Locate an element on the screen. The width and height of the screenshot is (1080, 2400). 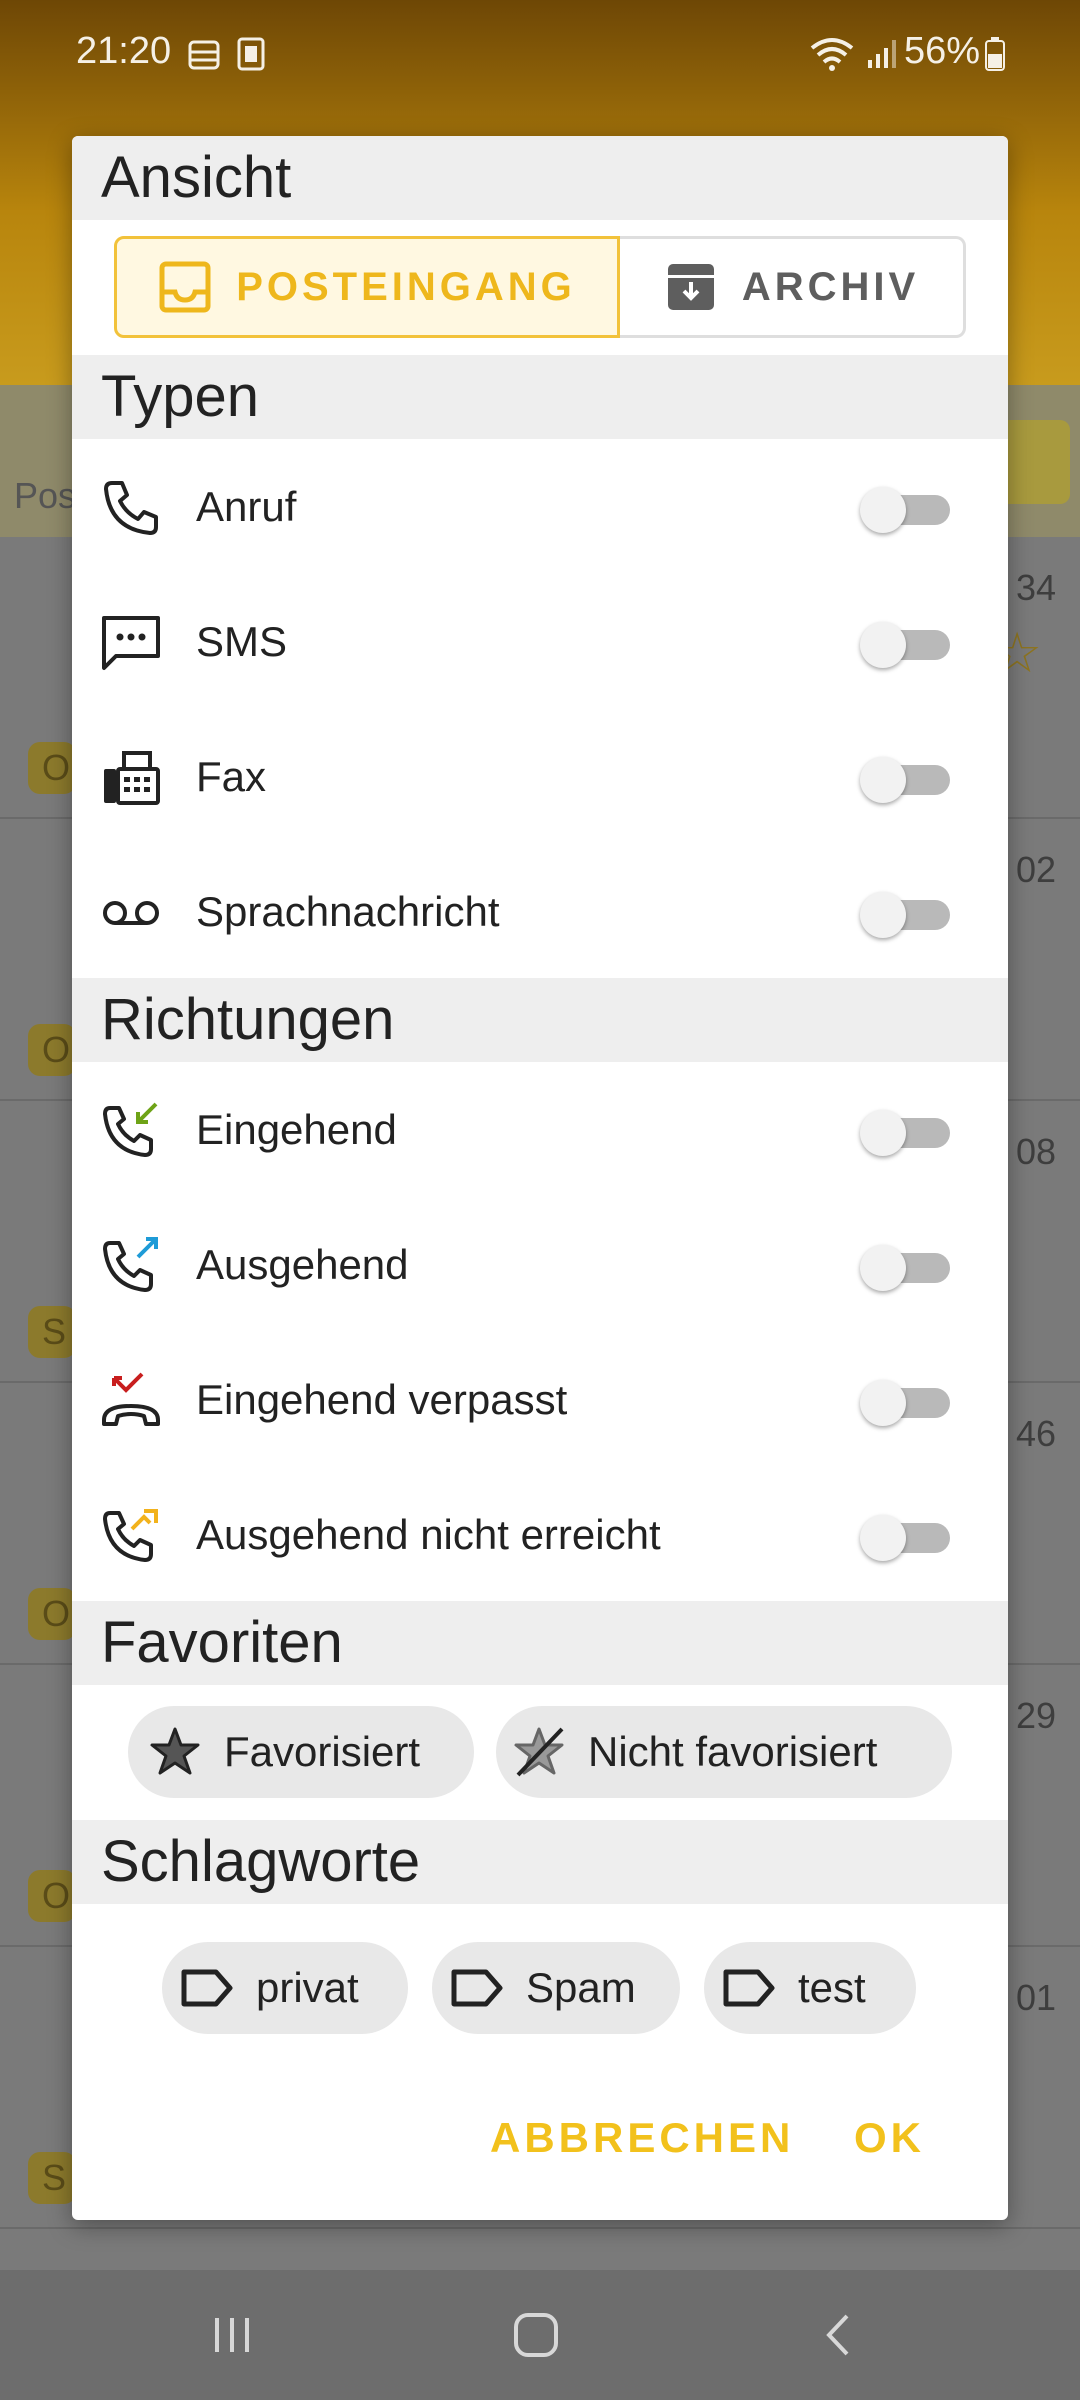
list-item-time: 02 is located at coordinates (1035, 869).